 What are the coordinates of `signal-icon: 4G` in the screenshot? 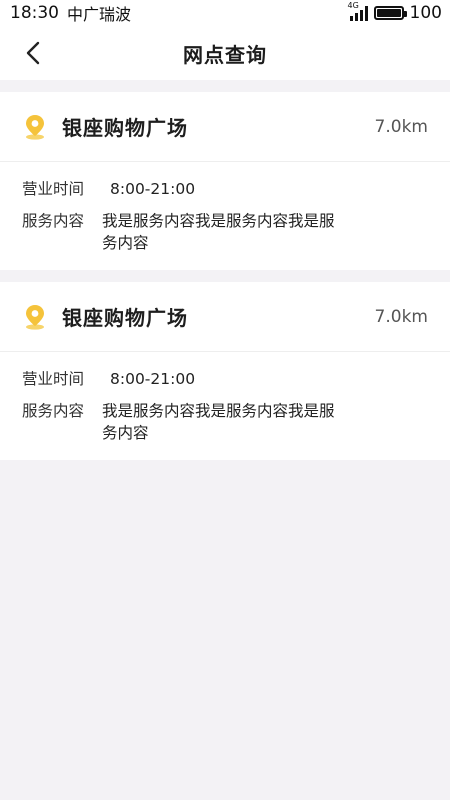 It's located at (358, 11).